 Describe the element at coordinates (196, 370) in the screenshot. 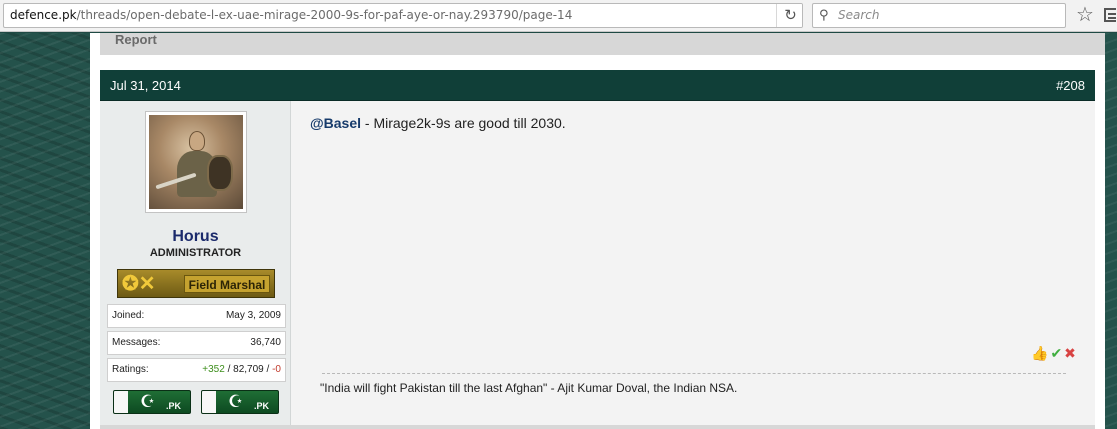

I see `stat-ratings: Ratings: +352 / 82,709 / -0` at that location.